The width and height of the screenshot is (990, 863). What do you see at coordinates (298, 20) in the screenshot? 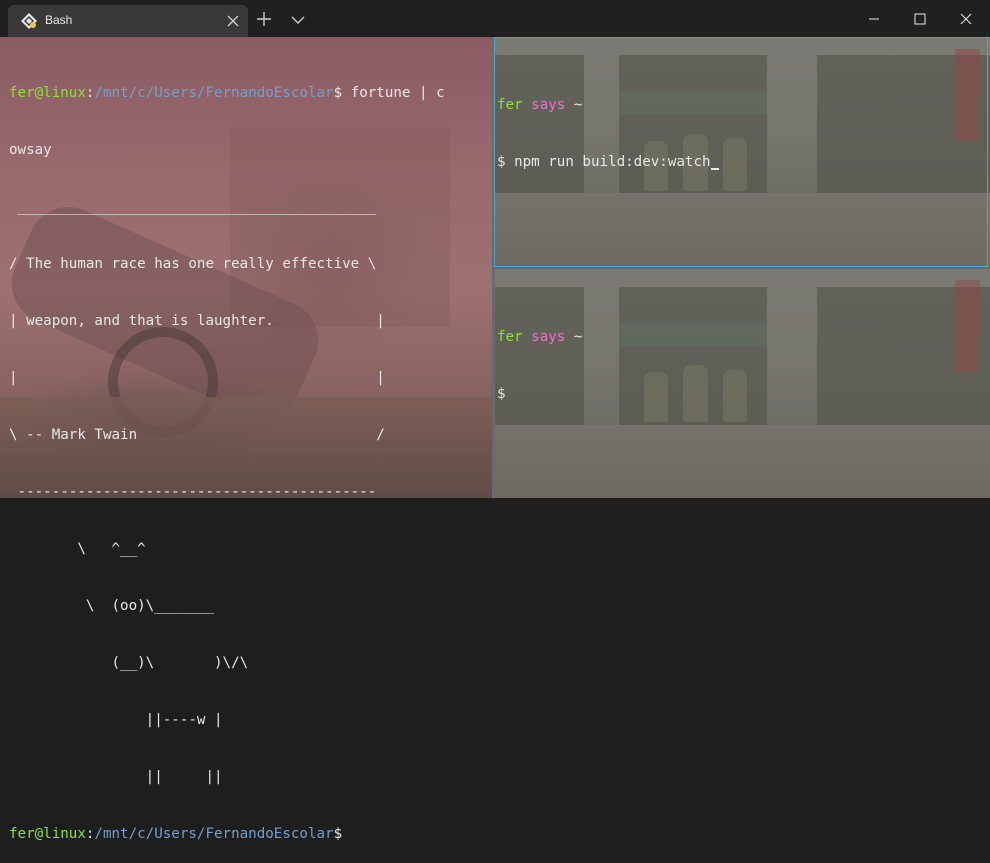
I see `chevron-down-icon` at bounding box center [298, 20].